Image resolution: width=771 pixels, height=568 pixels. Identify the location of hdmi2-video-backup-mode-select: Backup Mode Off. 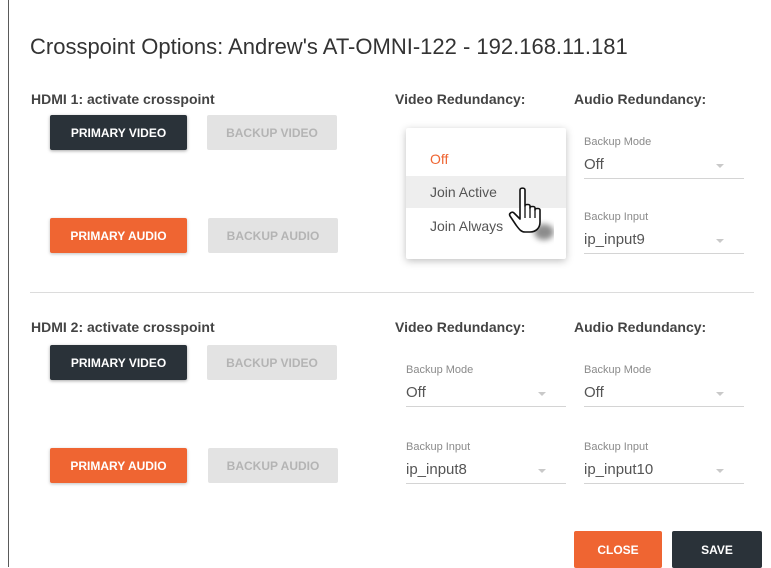
(486, 385).